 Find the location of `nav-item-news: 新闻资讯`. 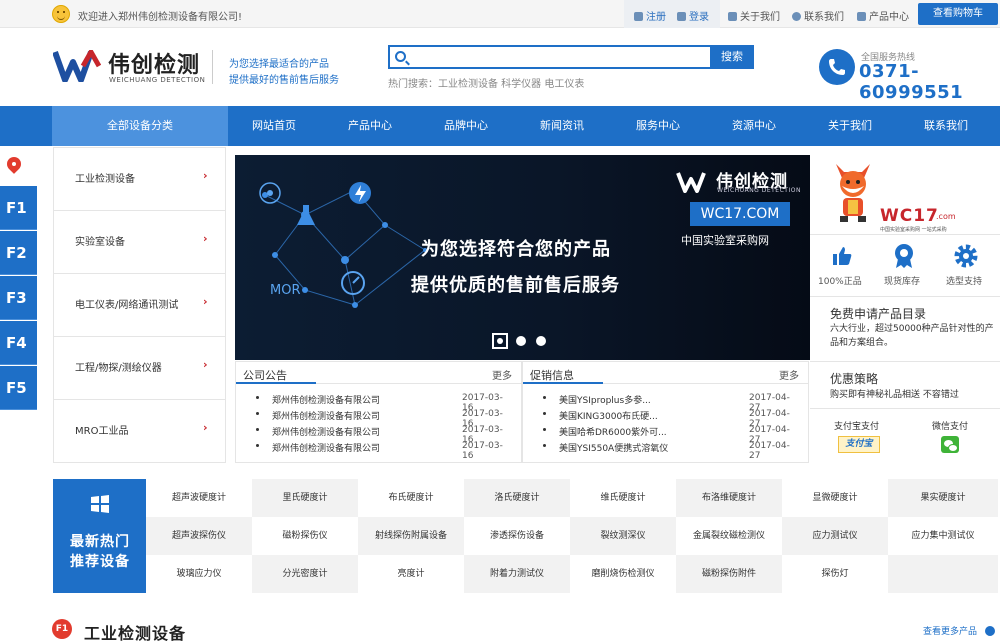

nav-item-news: 新闻资讯 is located at coordinates (562, 126).